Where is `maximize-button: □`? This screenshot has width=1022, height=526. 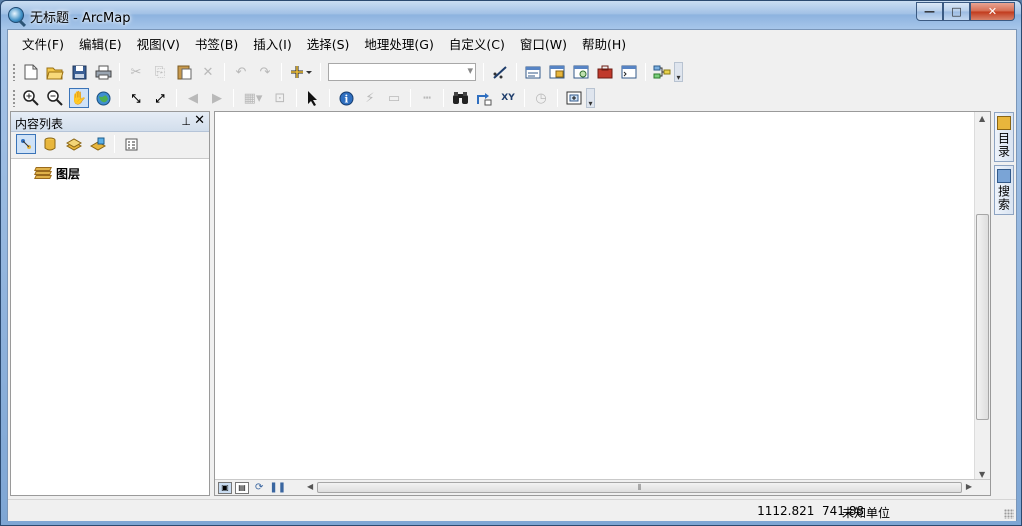
maximize-button: □ is located at coordinates (956, 11).